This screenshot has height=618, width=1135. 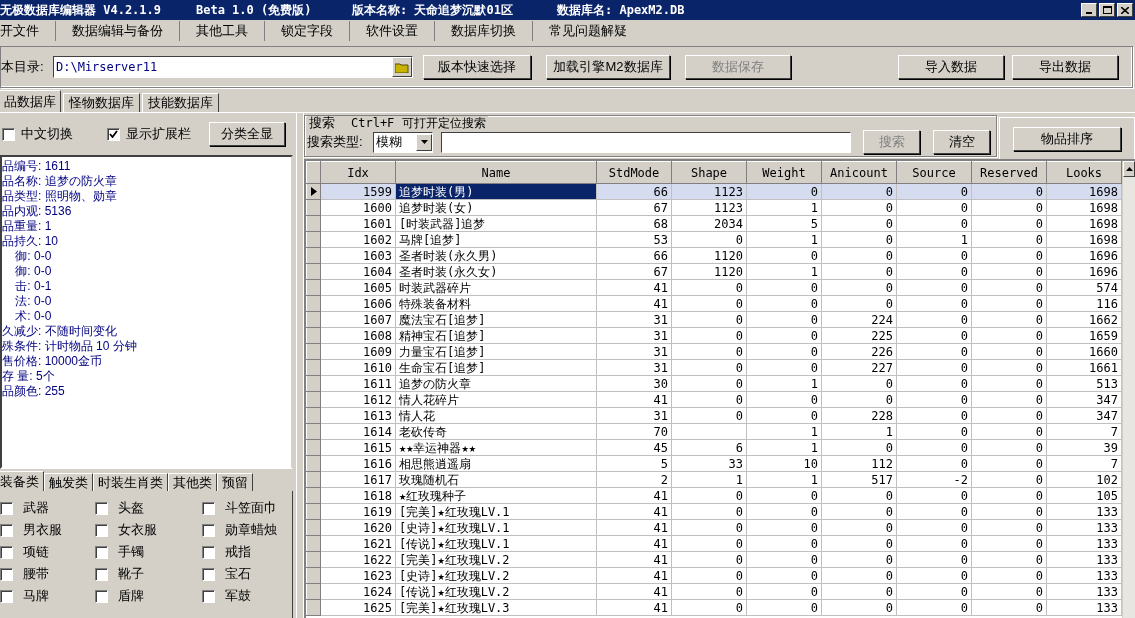 What do you see at coordinates (477, 67) in the screenshot?
I see `toolbar-button: 版本快速选择` at bounding box center [477, 67].